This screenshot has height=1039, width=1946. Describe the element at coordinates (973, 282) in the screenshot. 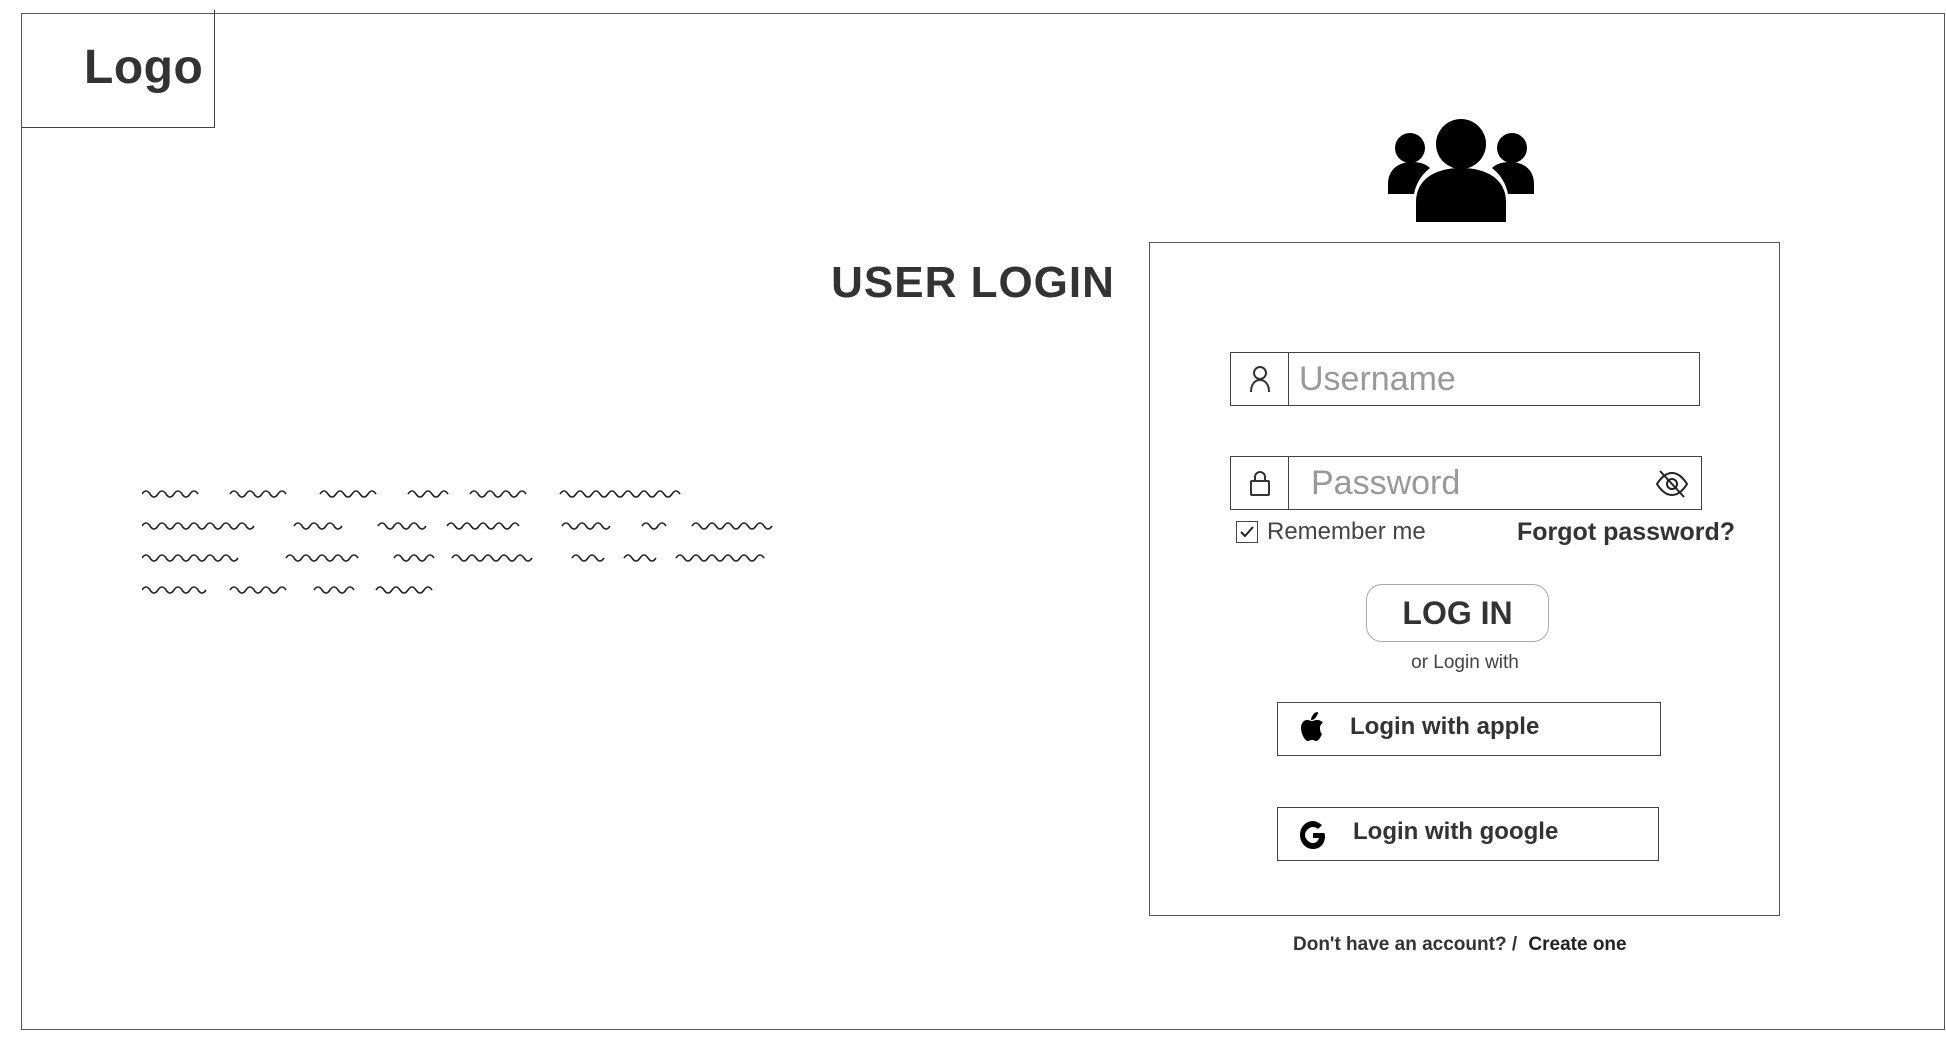

I see `login-title: USER LOGIN` at that location.